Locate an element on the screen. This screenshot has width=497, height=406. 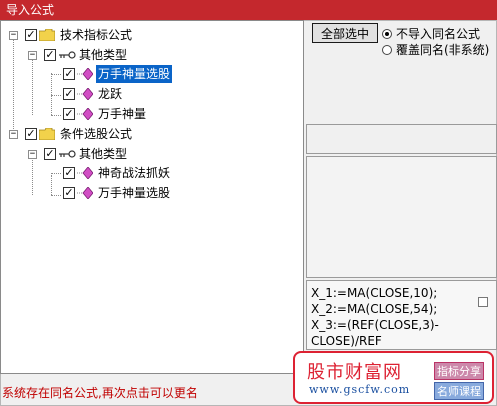
select-all-button: 全部选中 is located at coordinates (345, 33).